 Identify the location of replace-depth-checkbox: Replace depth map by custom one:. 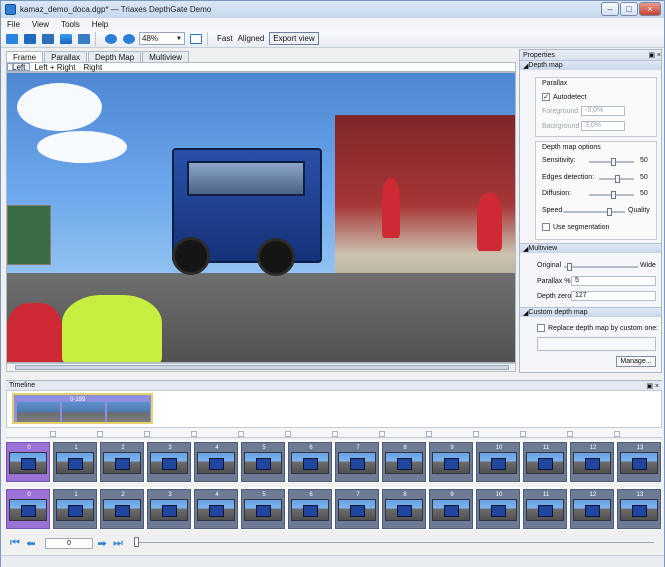
(597, 328).